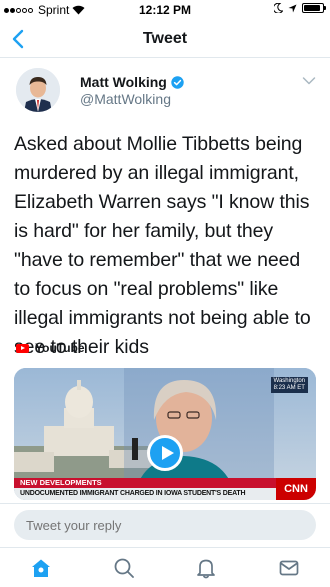 Image resolution: width=330 pixels, height=587 pixels. Describe the element at coordinates (289, 381) in the screenshot. I see `location-line1: Washington` at that location.